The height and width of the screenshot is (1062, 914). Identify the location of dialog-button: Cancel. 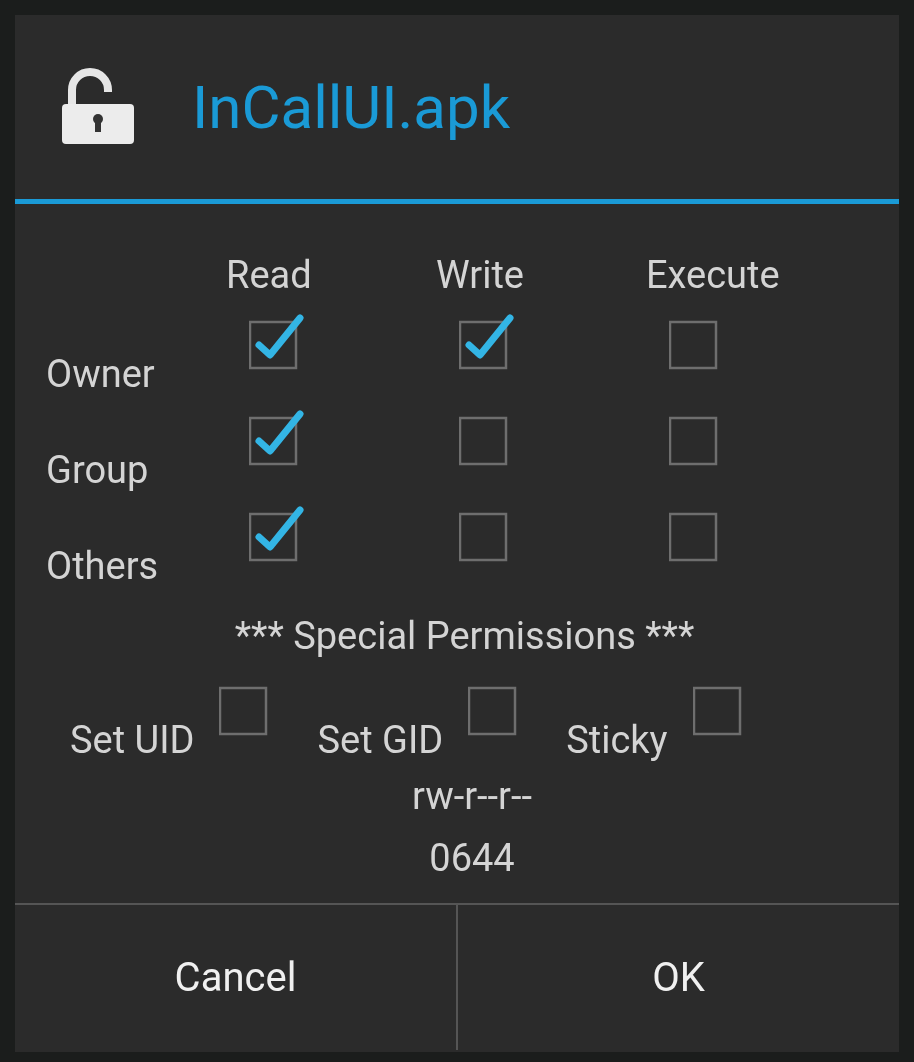
(235, 977).